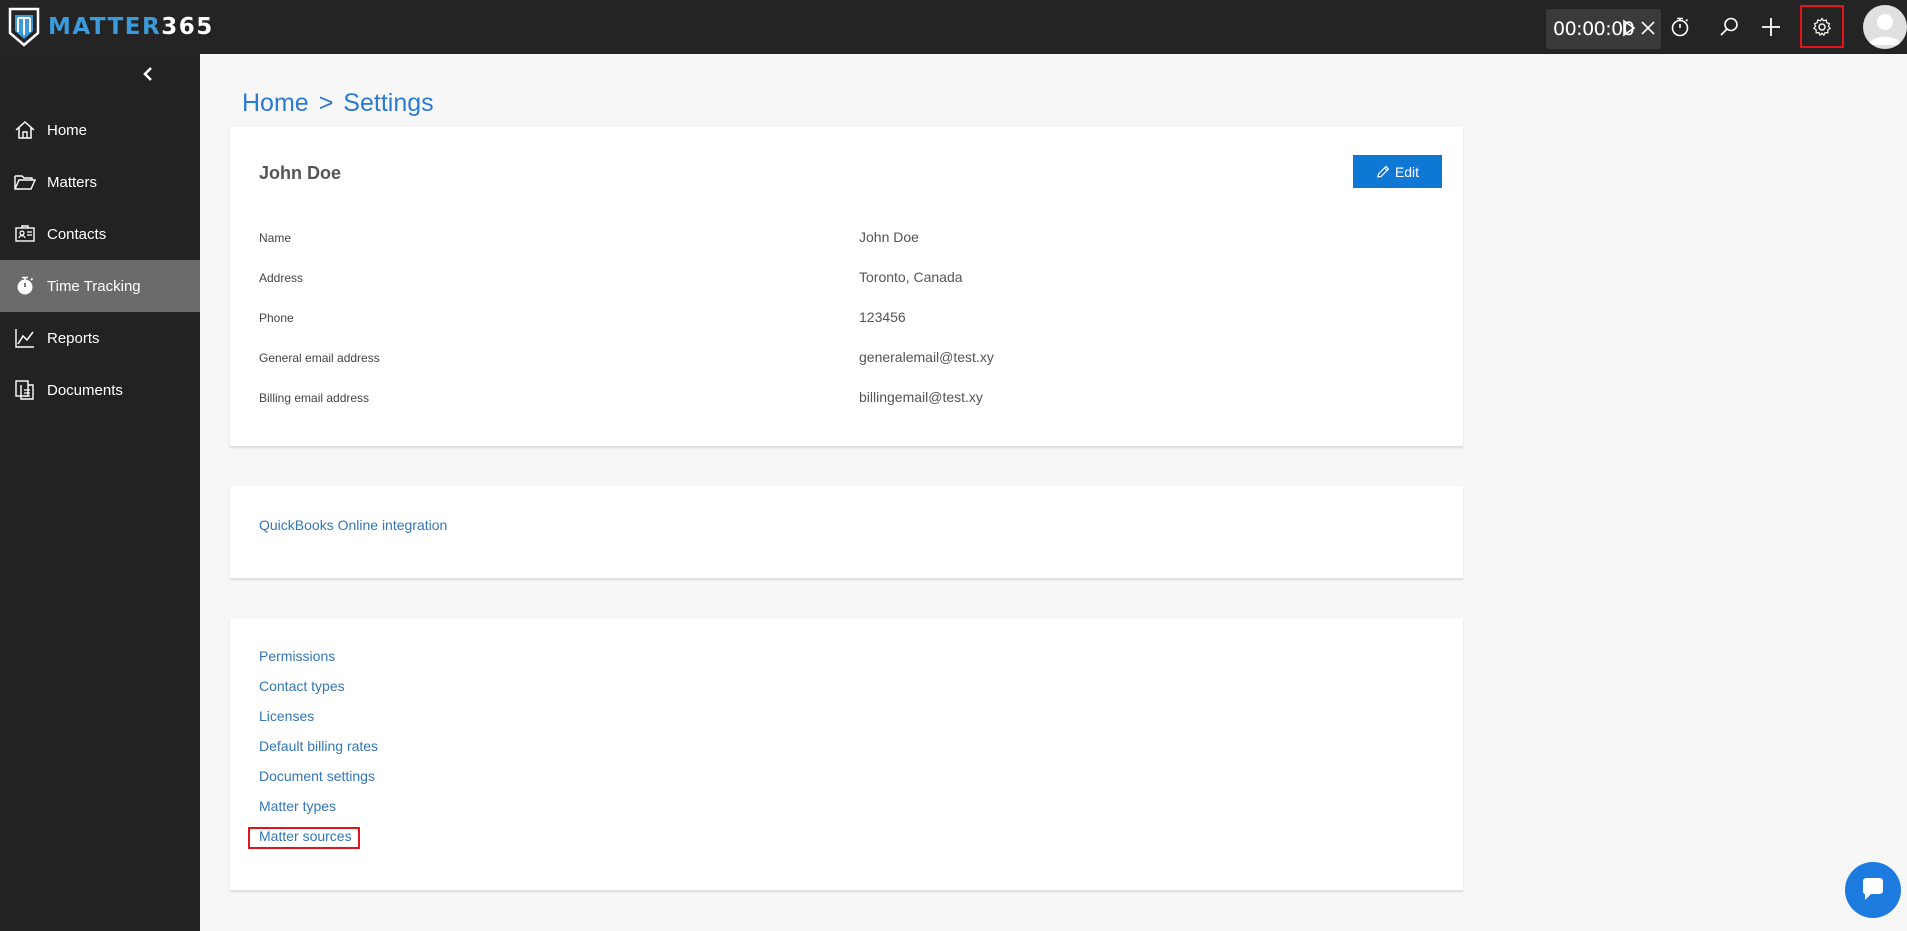 The image size is (1907, 931). What do you see at coordinates (388, 103) in the screenshot?
I see `breadcrumb-current: Settings` at bounding box center [388, 103].